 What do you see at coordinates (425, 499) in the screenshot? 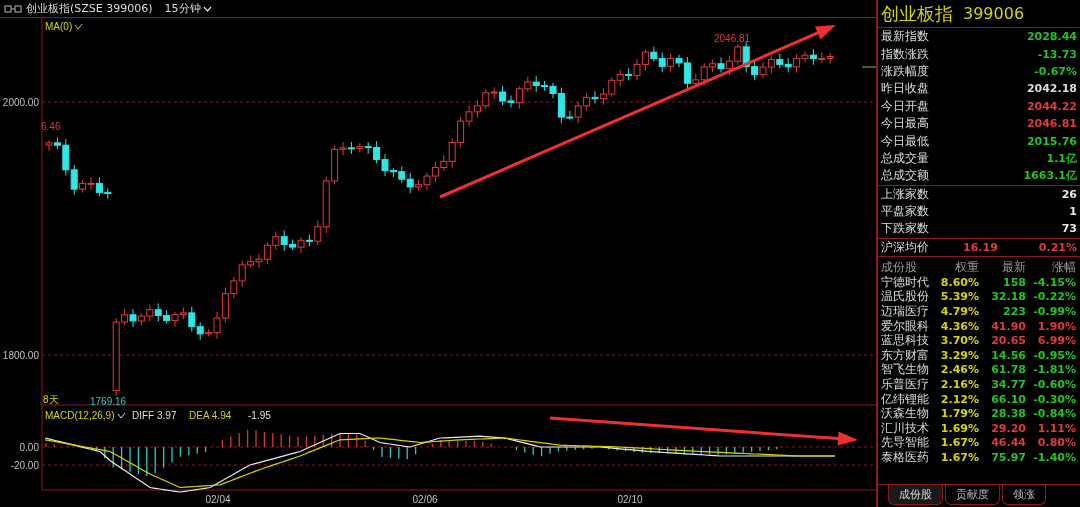
I see `date-label: 02/06` at bounding box center [425, 499].